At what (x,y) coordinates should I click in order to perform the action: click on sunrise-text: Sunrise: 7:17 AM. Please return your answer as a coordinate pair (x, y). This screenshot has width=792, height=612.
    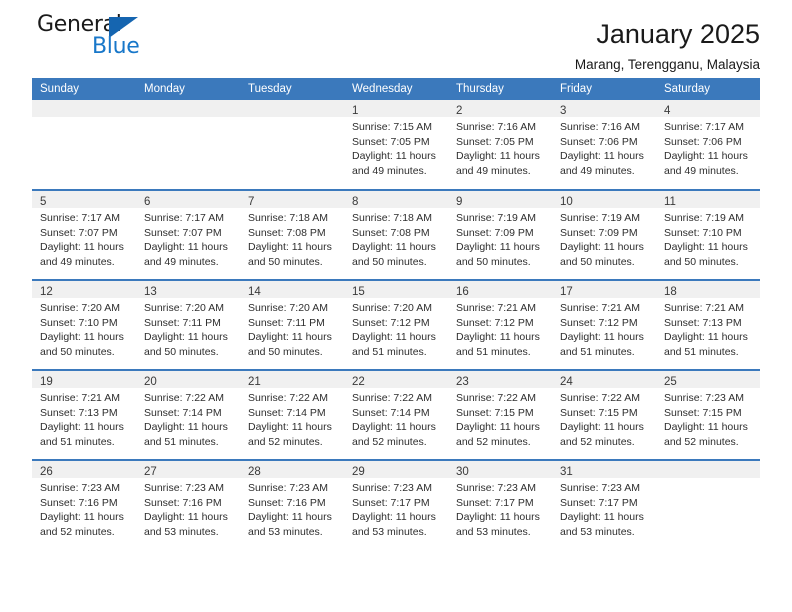
    Looking at the image, I should click on (80, 218).